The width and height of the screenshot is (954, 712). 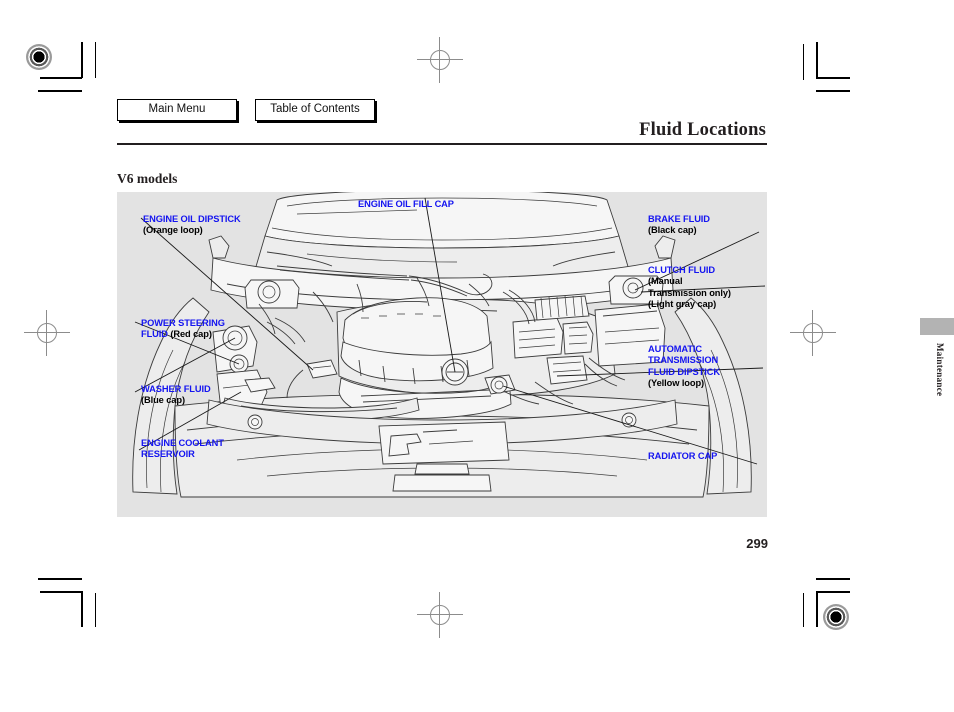 I want to click on section-label: V6 models, so click(x=147, y=178).